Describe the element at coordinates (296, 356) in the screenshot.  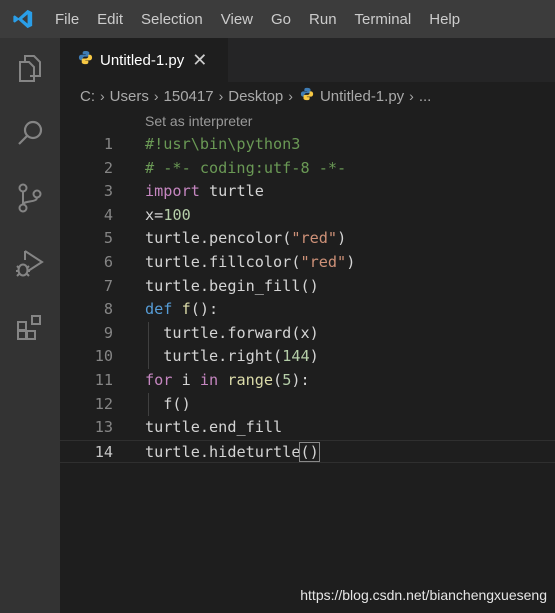
I see `code-token: 144` at that location.